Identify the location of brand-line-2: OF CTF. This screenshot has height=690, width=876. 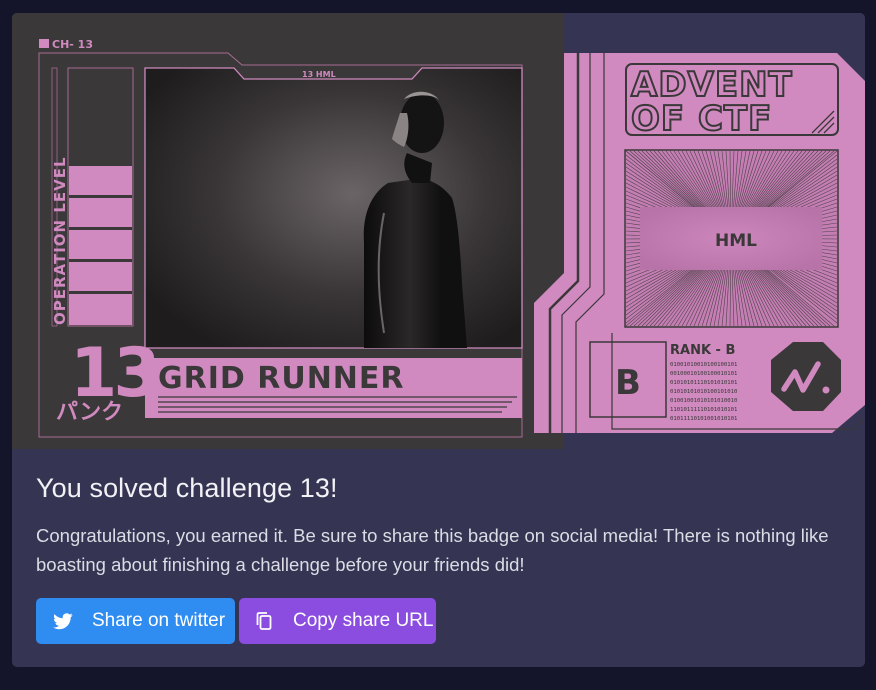
(701, 119).